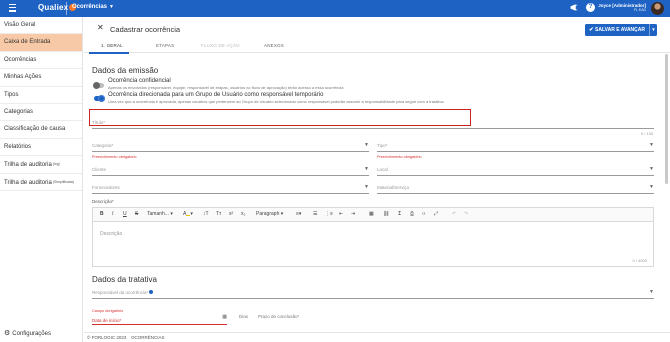  I want to click on superscript-icon: x², so click(231, 214).